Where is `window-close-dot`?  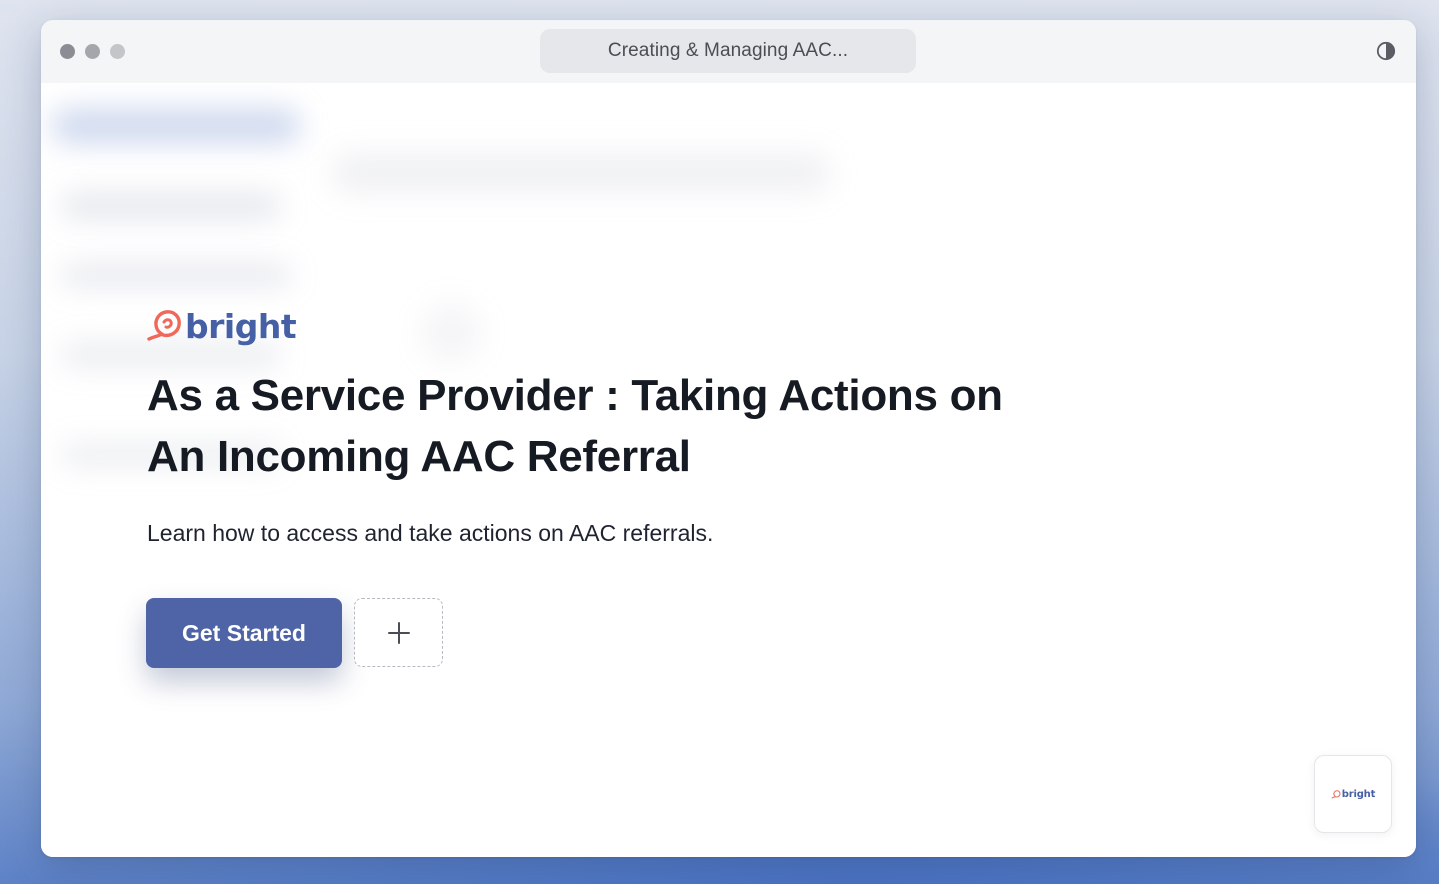 window-close-dot is located at coordinates (67, 51).